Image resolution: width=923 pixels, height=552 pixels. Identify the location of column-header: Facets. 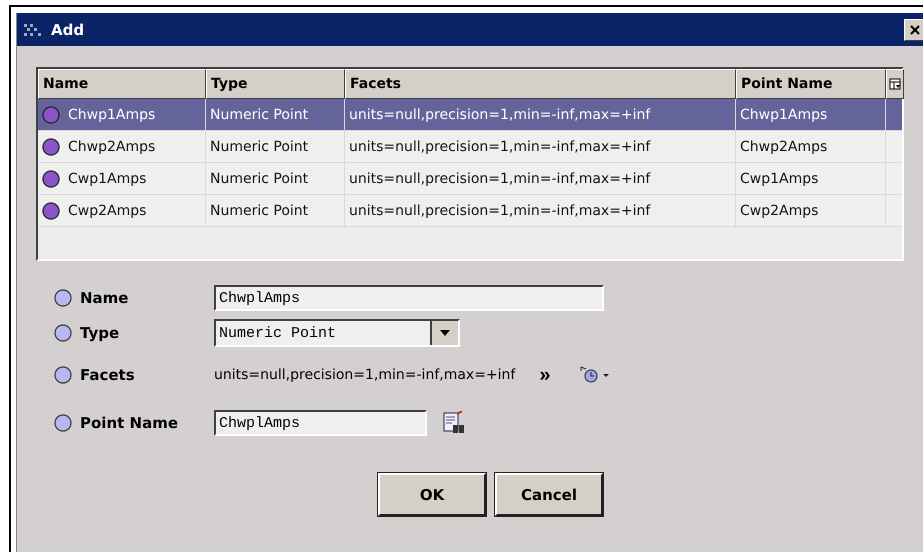
(540, 84).